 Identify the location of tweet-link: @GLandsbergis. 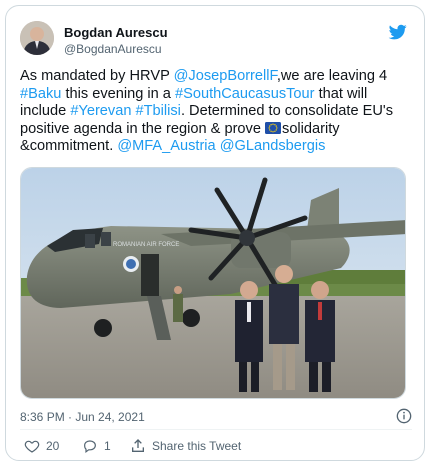
(273, 146).